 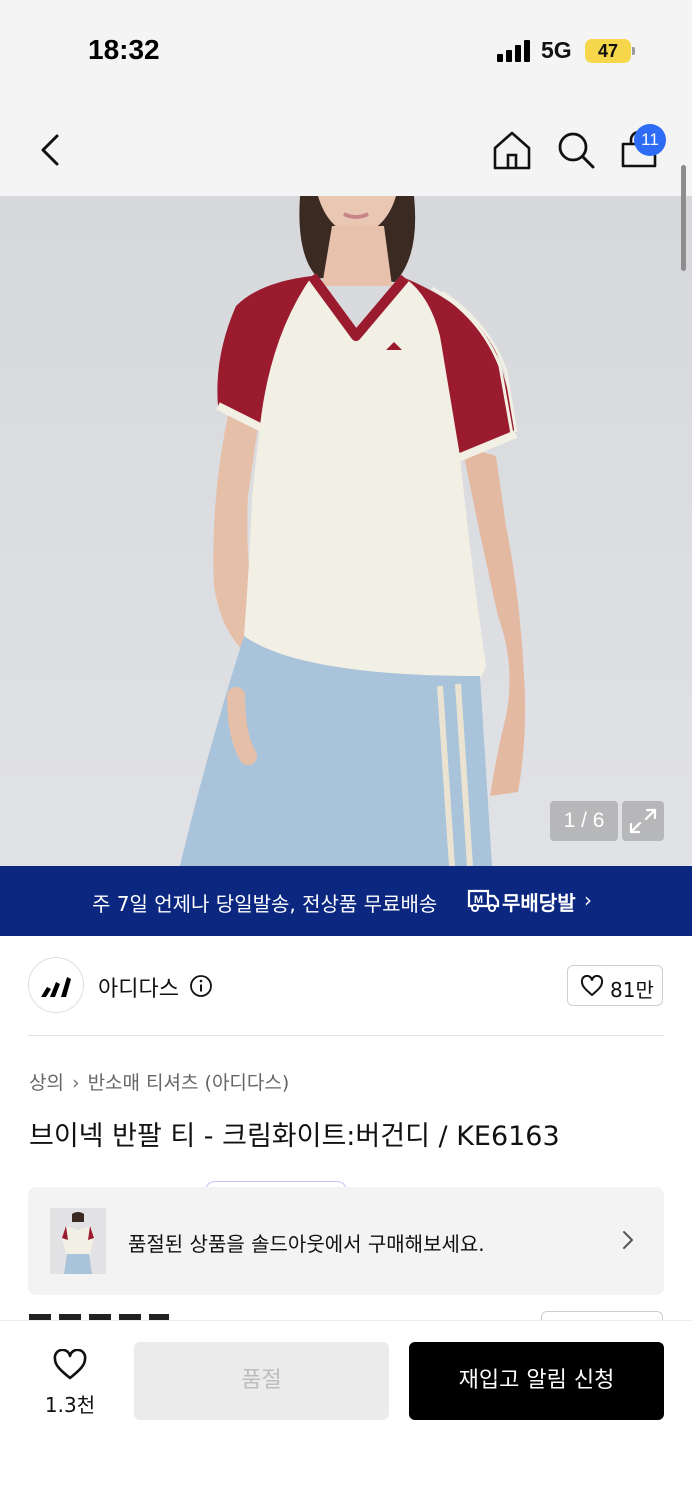 I want to click on restock-alert-button: 재입고 알림 신청, so click(x=536, y=1381).